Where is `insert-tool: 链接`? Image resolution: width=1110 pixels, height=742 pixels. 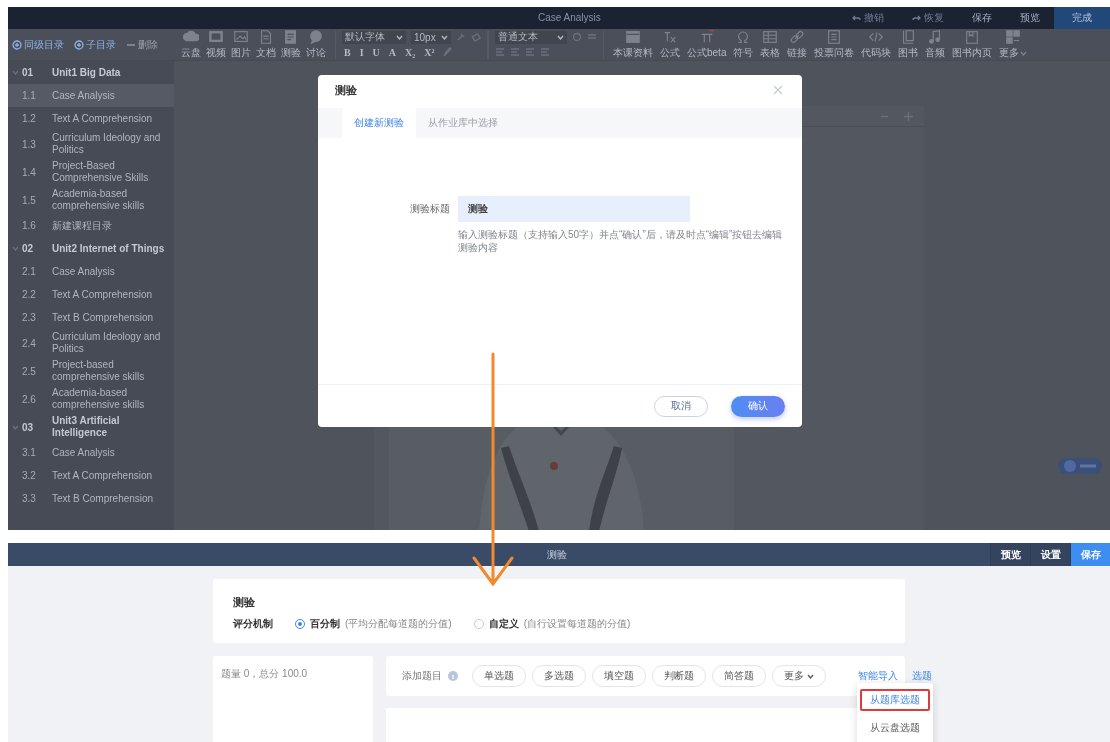 insert-tool: 链接 is located at coordinates (797, 44).